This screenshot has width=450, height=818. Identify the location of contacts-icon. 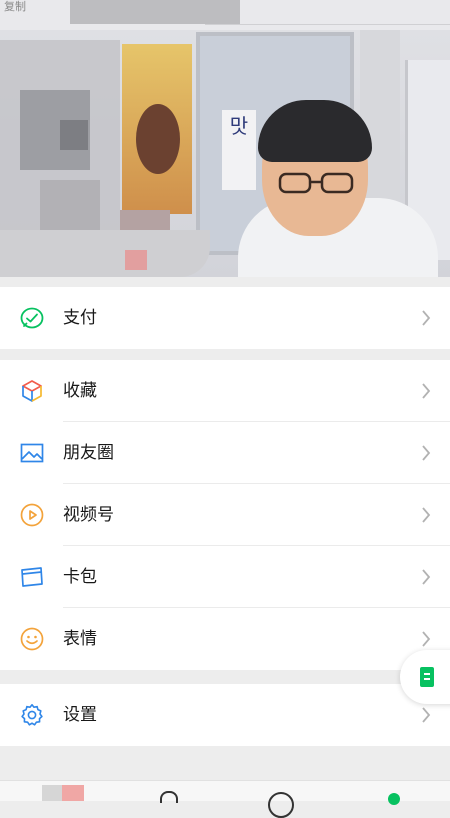
(169, 797).